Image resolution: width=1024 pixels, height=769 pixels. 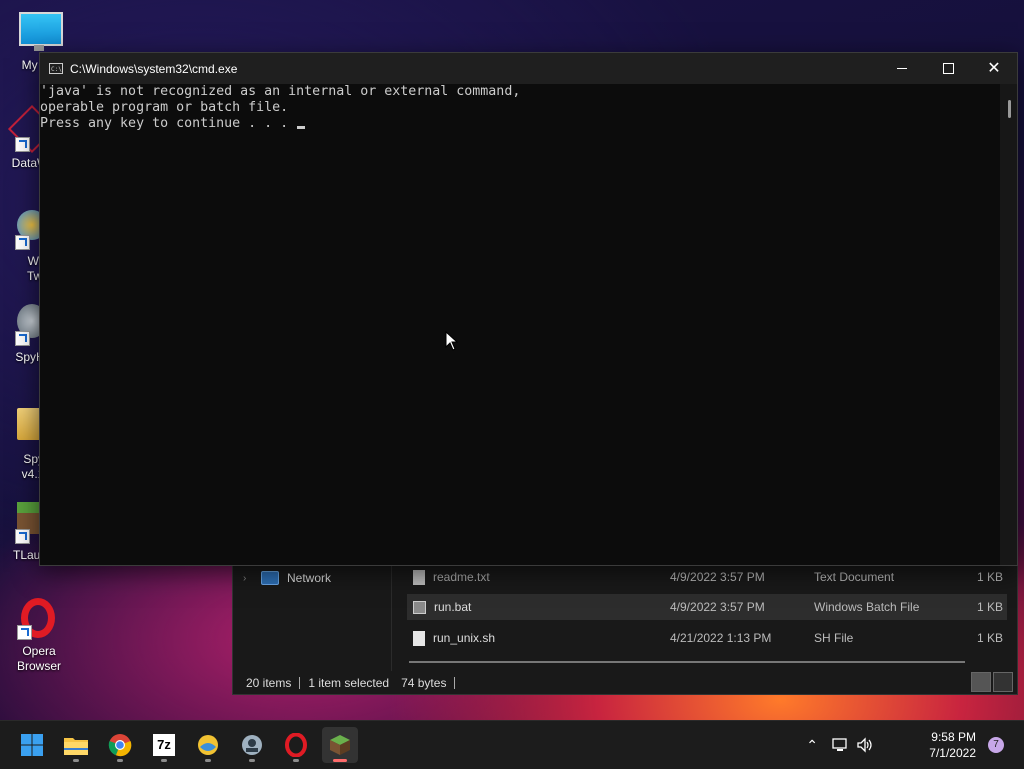 What do you see at coordinates (687, 662) in the screenshot?
I see `horizontal-scrollbar` at bounding box center [687, 662].